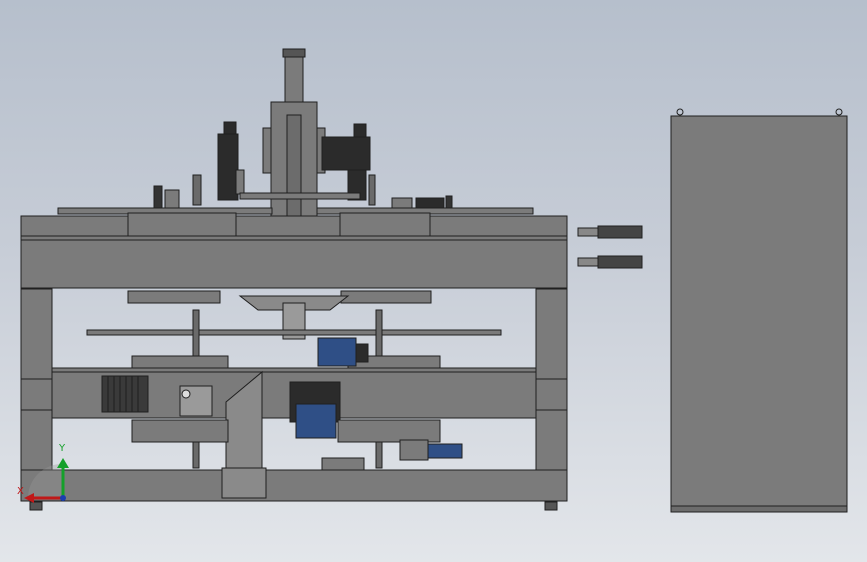  I want to click on right-guide-rod, so click(372, 190).